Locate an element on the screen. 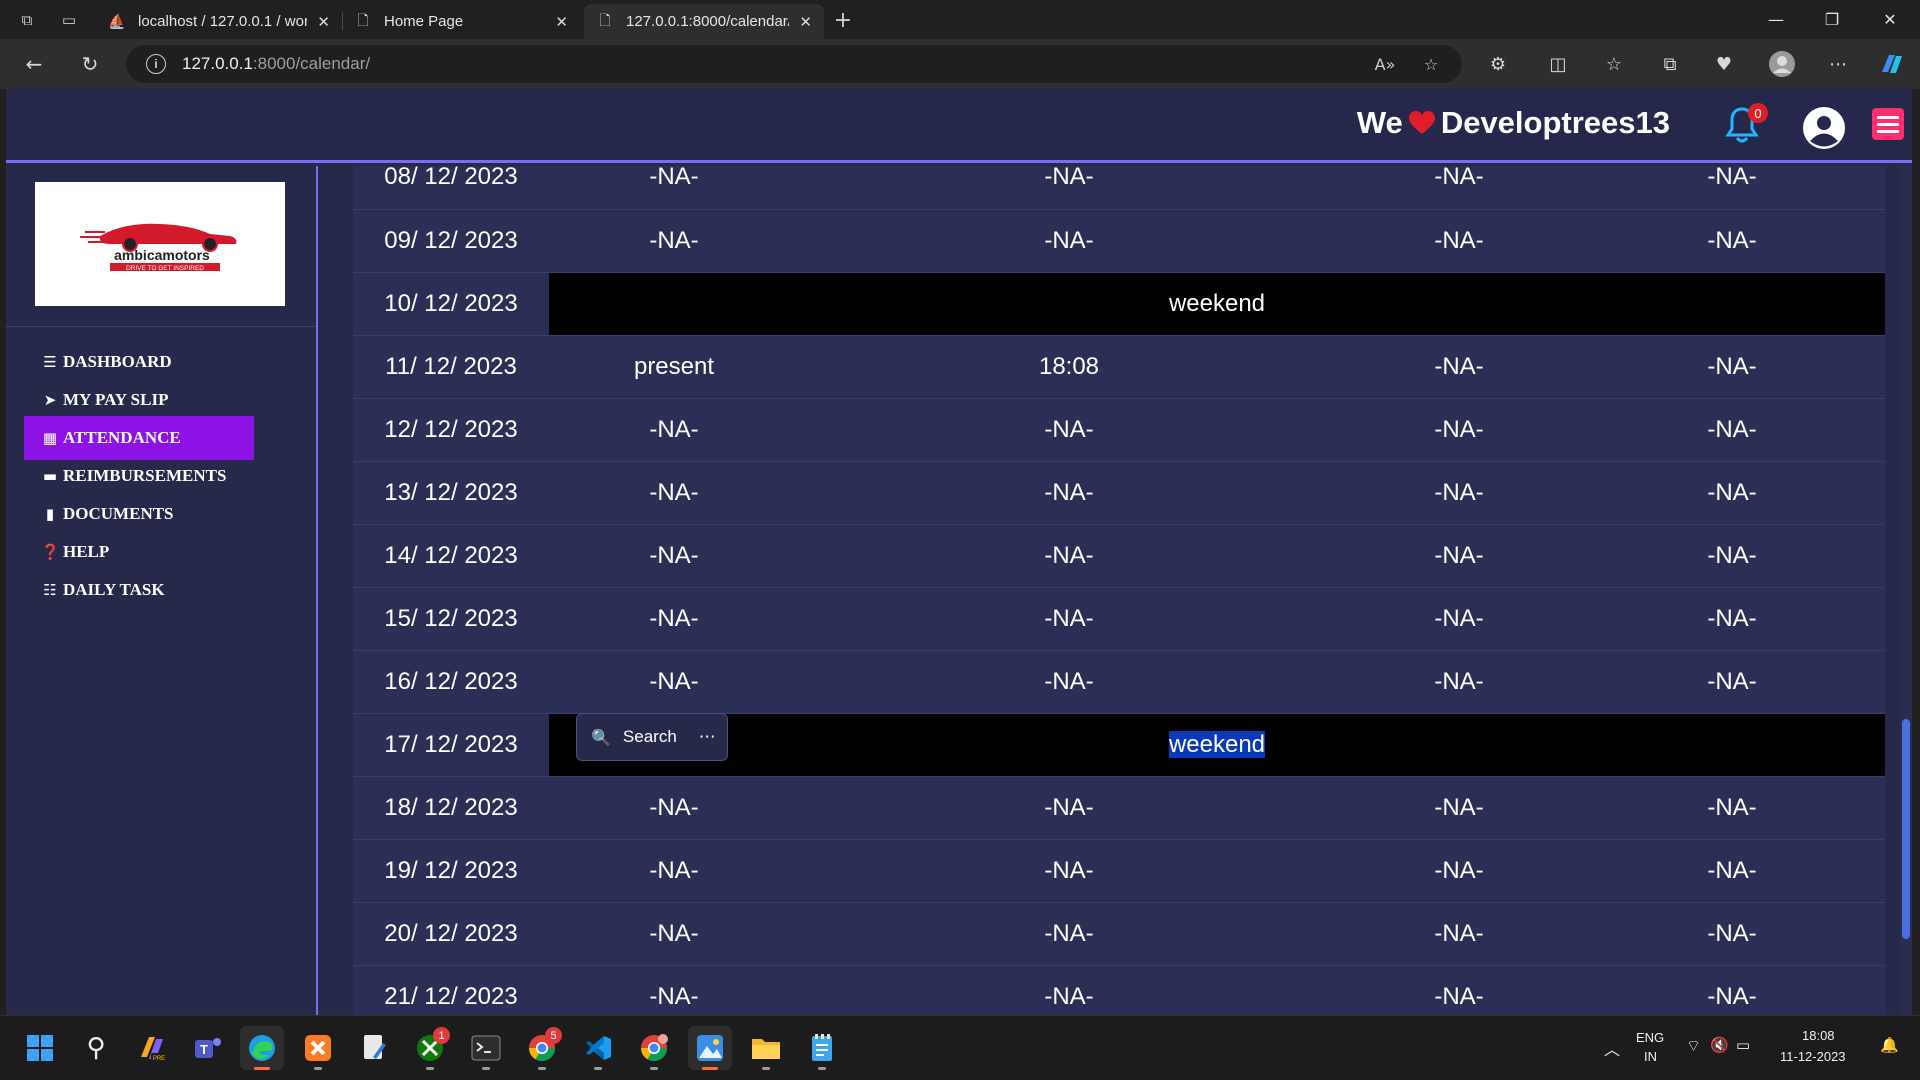 The image size is (1920, 1080). start-button is located at coordinates (40, 1048).